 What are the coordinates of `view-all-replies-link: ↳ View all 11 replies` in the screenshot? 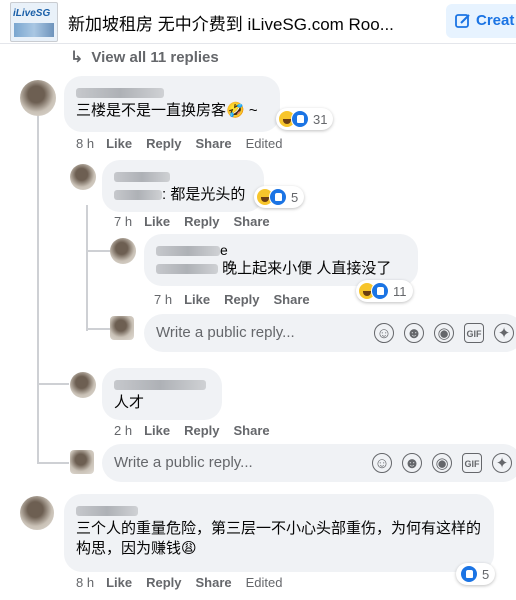 It's located at (144, 57).